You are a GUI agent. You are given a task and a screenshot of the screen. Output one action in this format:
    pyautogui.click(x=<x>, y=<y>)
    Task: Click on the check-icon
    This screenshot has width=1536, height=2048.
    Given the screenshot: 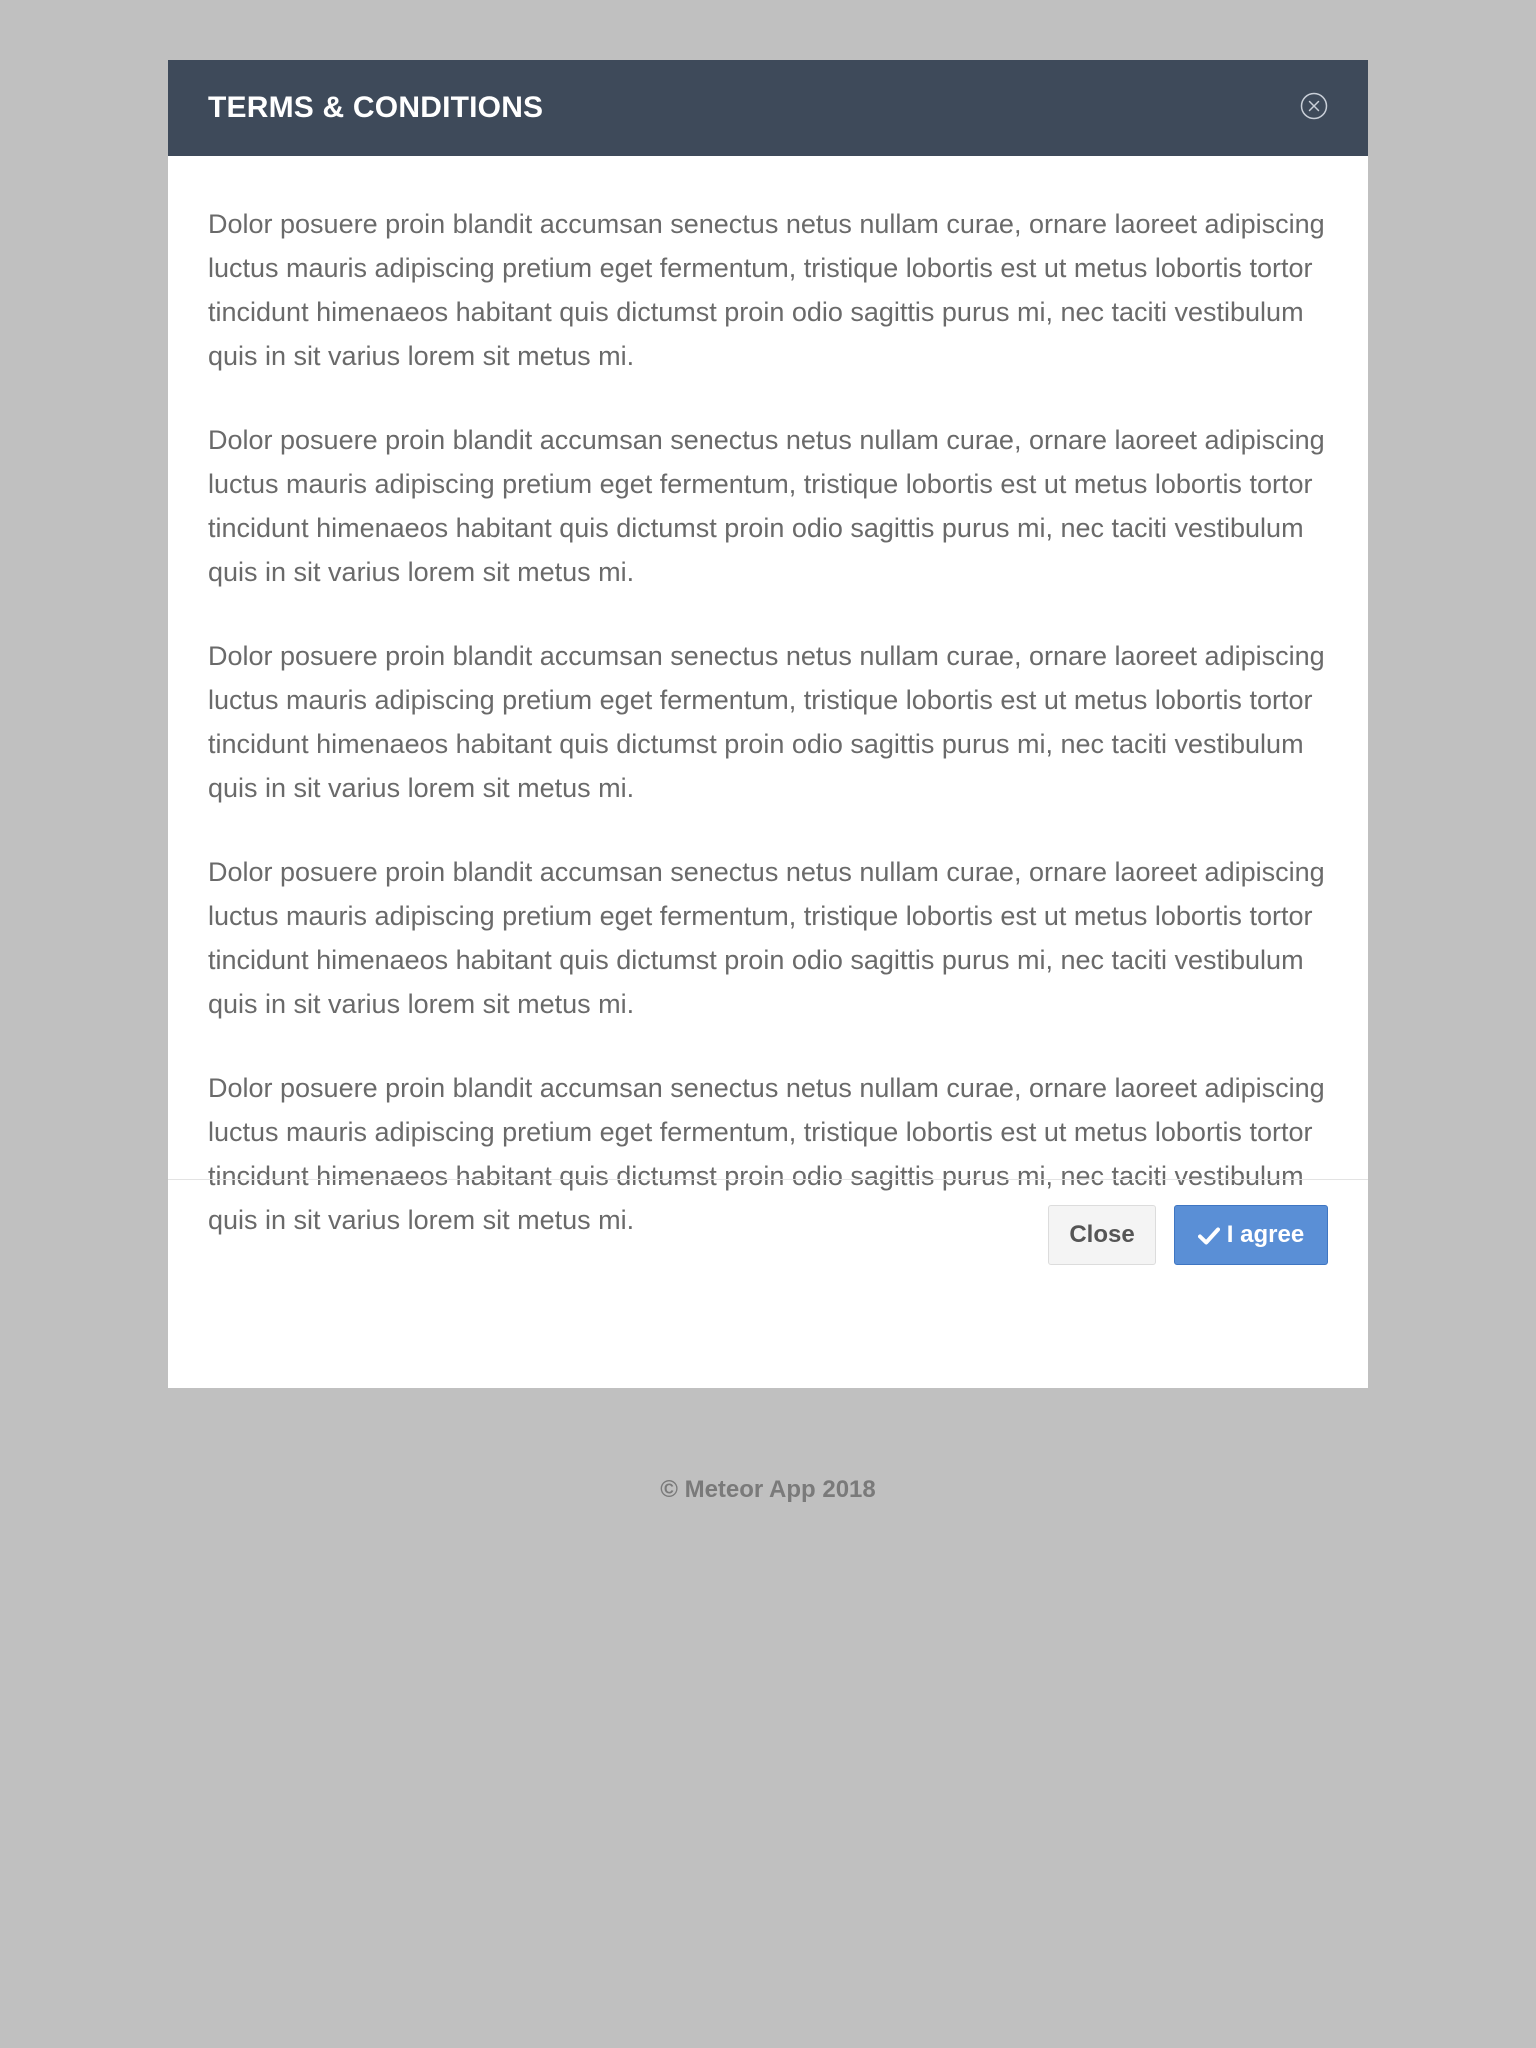 What is the action you would take?
    pyautogui.click(x=1208, y=1235)
    